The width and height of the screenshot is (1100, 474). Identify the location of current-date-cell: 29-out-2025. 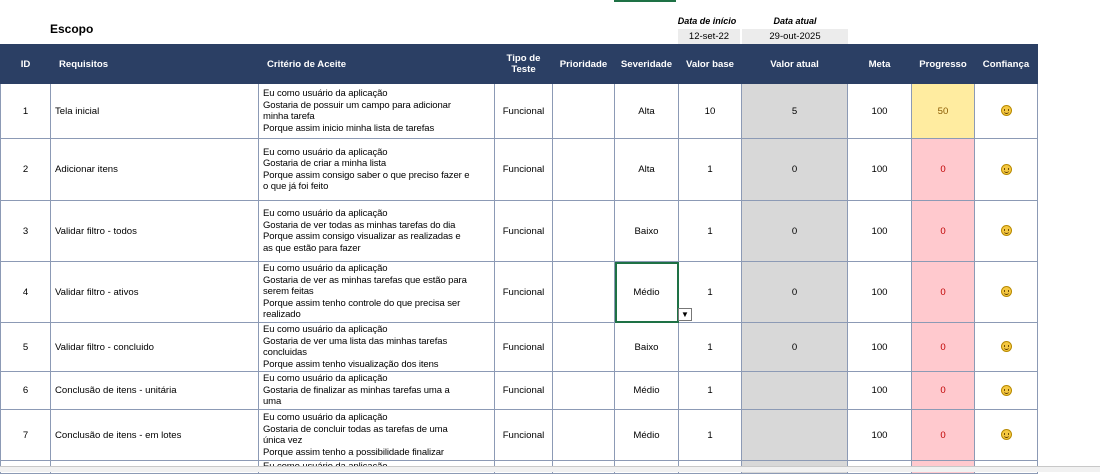
(795, 36).